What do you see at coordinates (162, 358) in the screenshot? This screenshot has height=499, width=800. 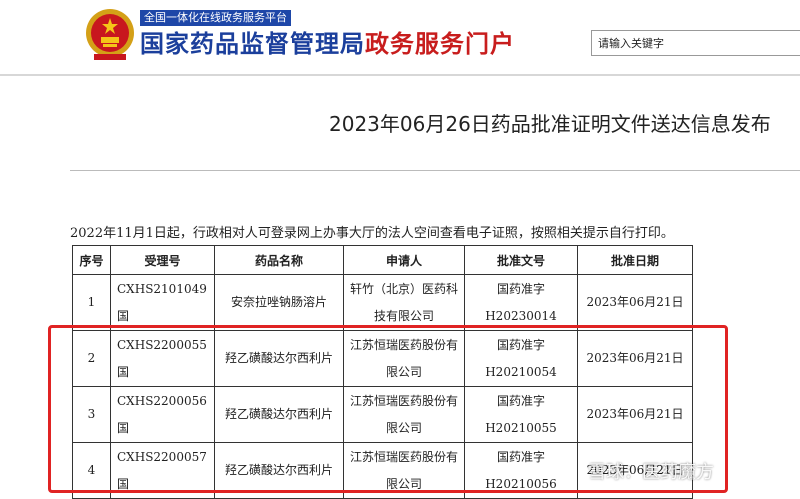 I see `cell-acceptance-no: CXHS2200055国` at bounding box center [162, 358].